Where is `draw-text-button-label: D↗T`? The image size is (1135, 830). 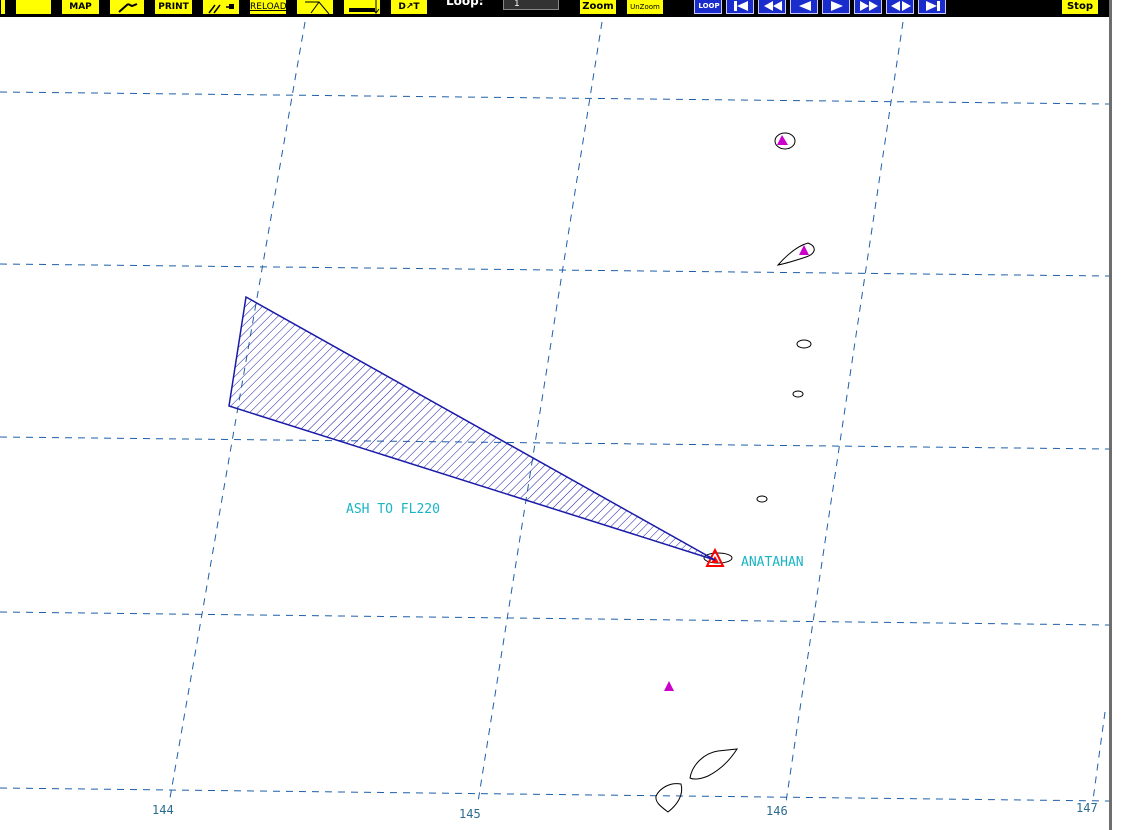
draw-text-button-label: D↗T is located at coordinates (409, 7).